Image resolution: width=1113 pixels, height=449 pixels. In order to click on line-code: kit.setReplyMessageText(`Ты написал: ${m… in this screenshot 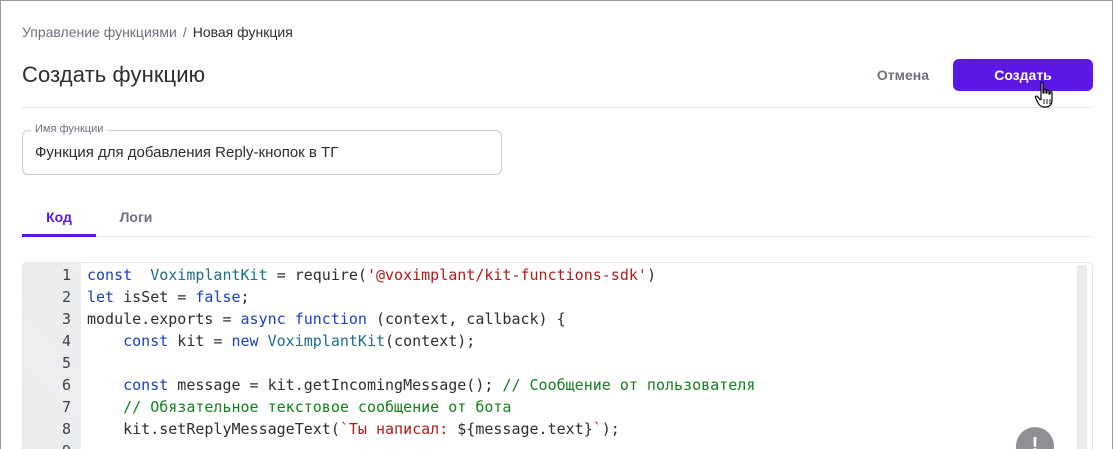, I will do `click(353, 429)`.